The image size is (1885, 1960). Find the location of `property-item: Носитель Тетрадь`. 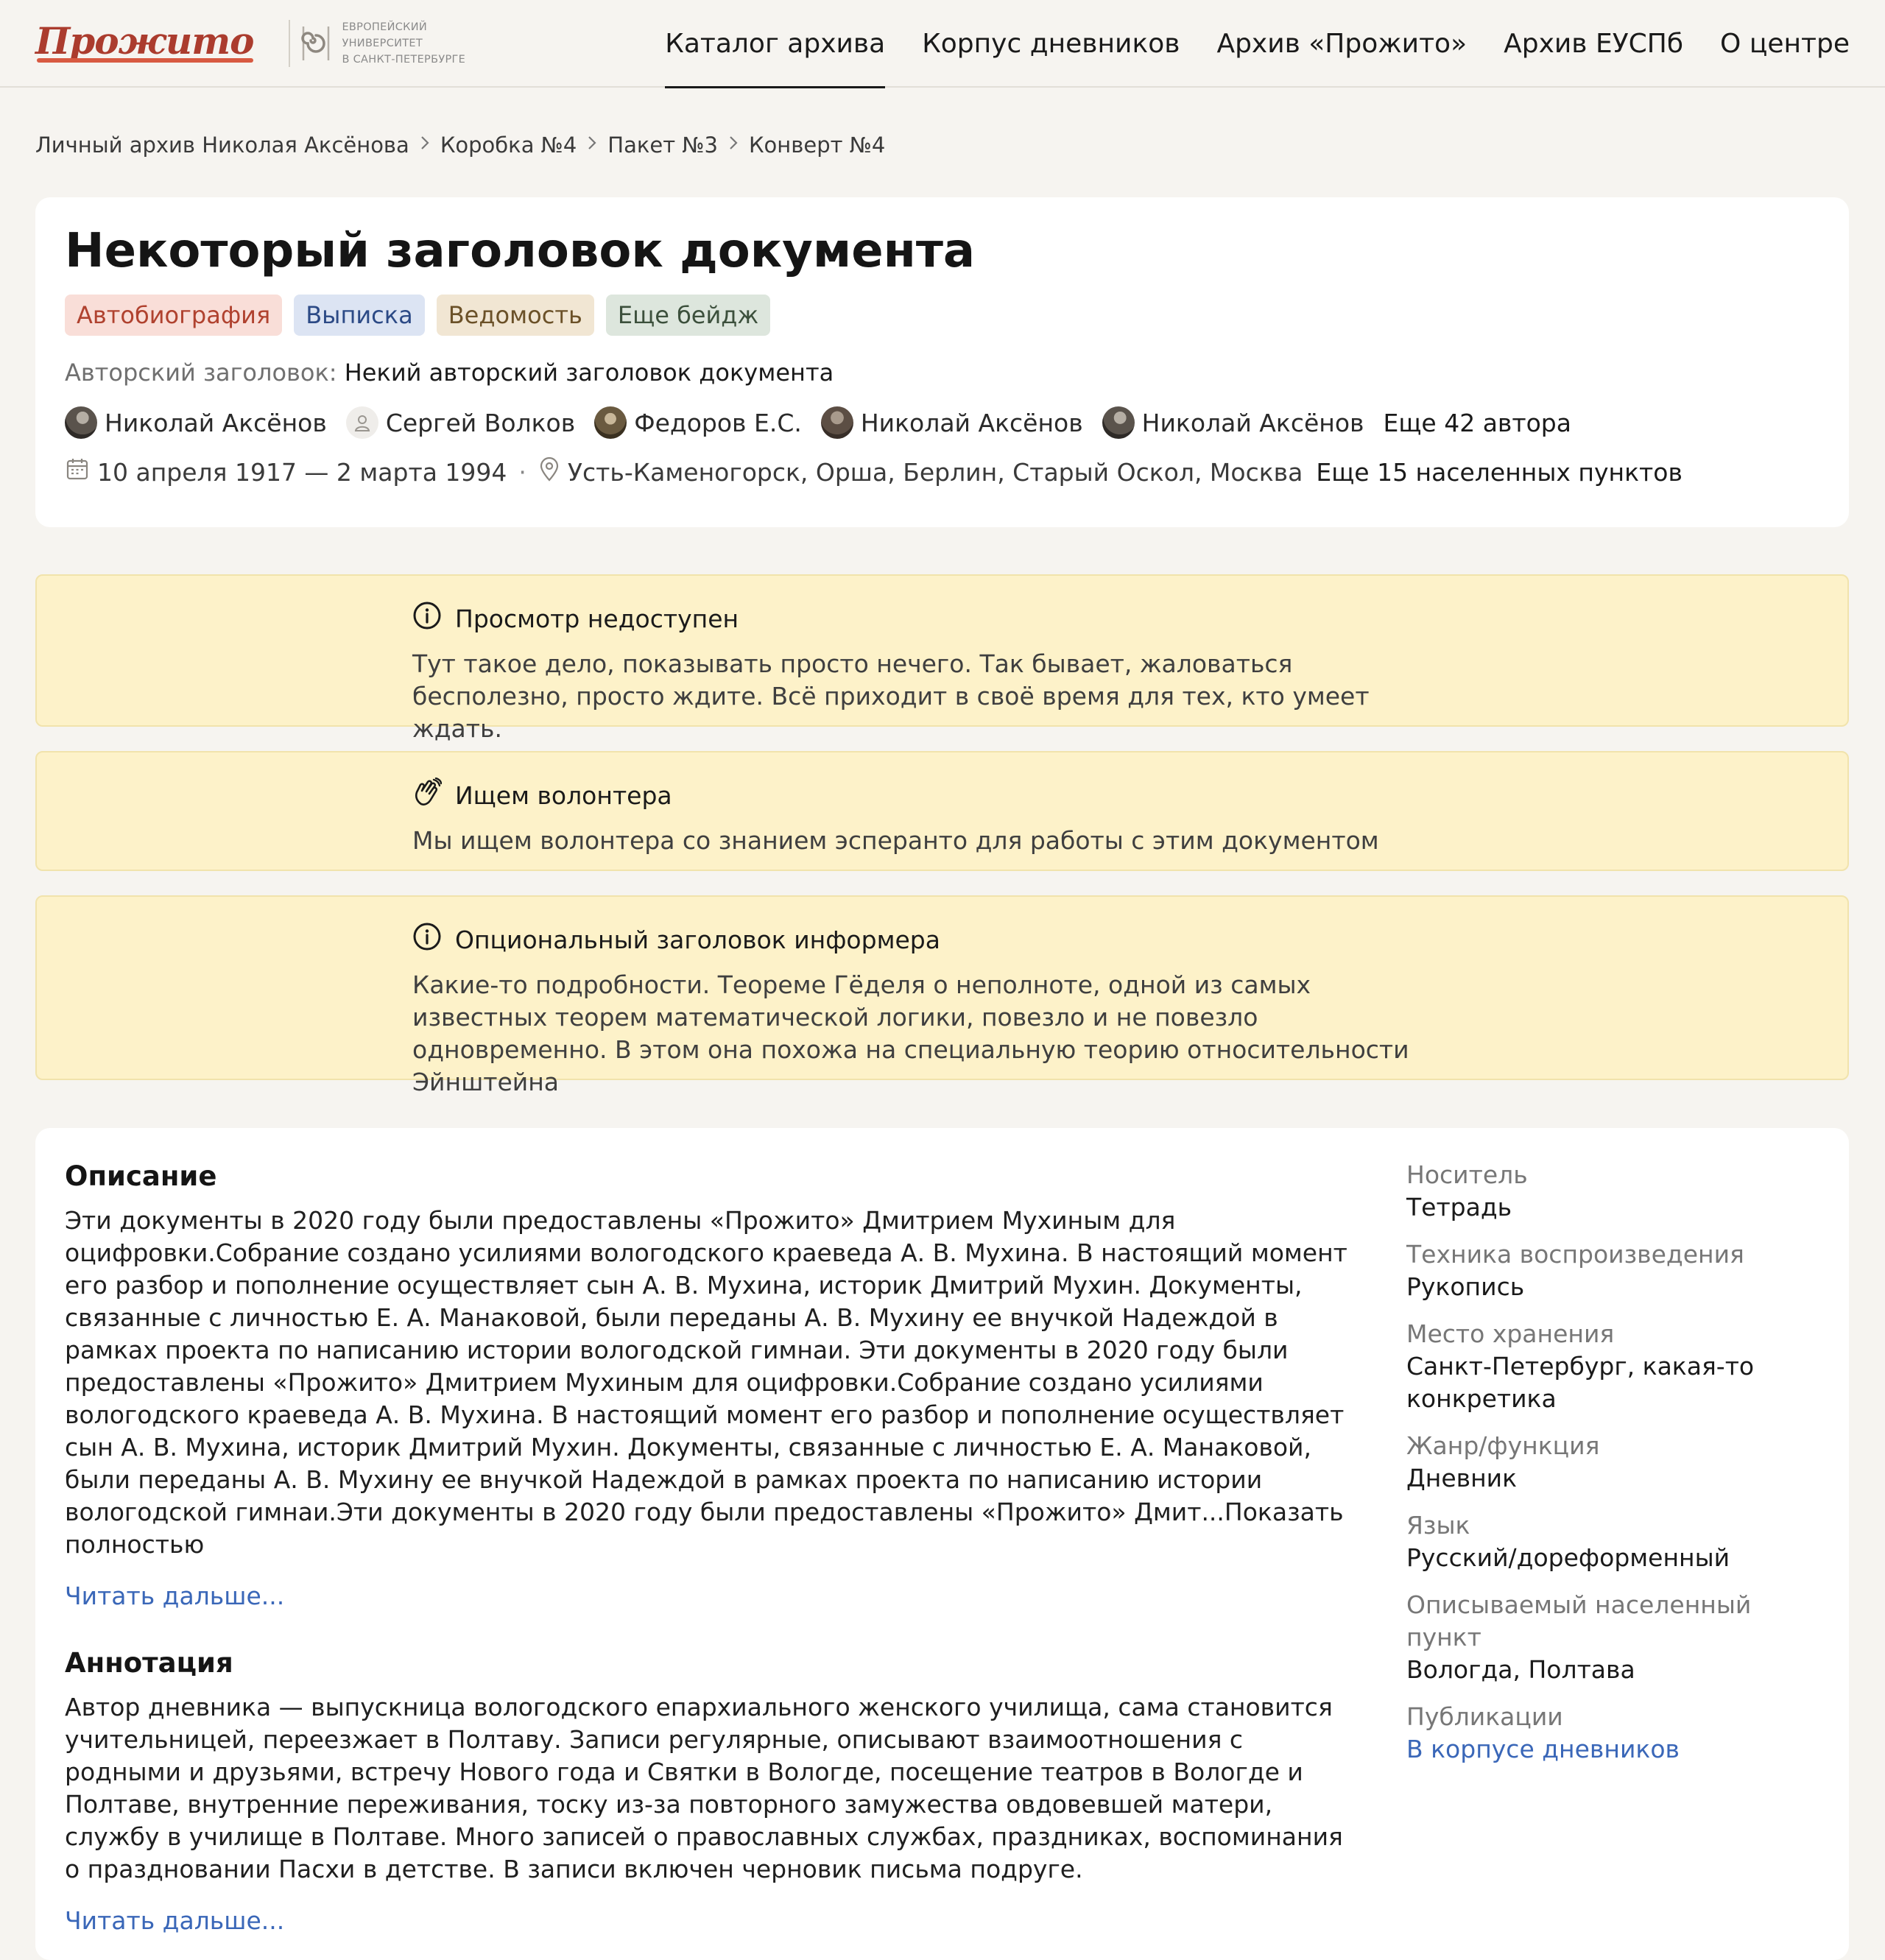

property-item: Носитель Тетрадь is located at coordinates (1612, 1191).